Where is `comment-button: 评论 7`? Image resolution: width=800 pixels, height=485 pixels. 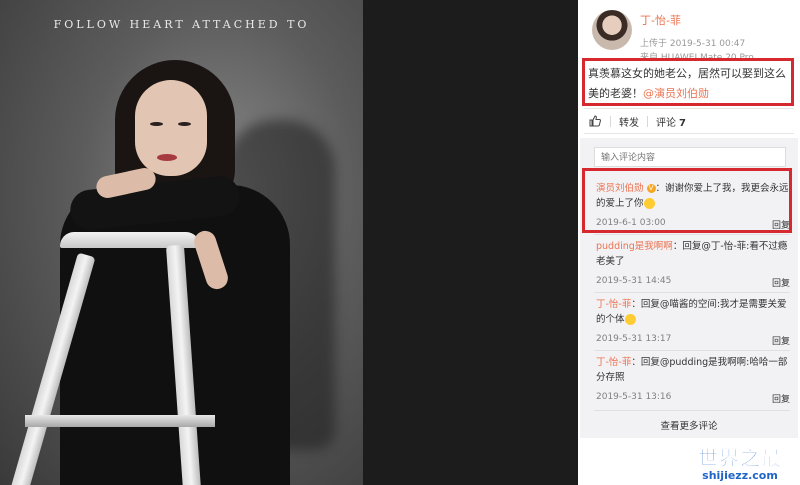 comment-button: 评论 7 is located at coordinates (671, 121).